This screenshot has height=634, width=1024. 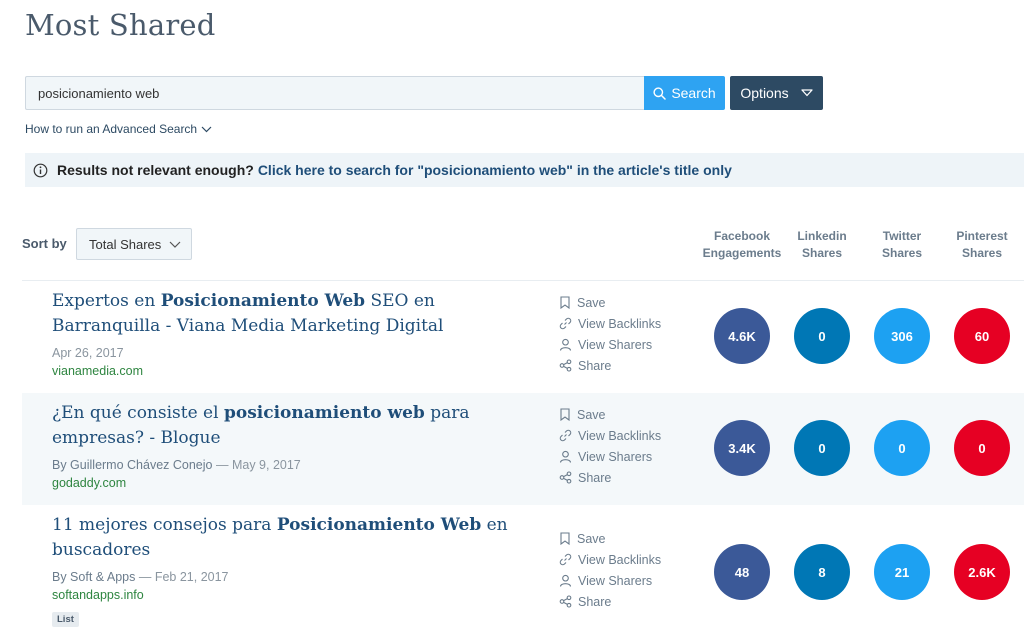 What do you see at coordinates (324, 413) in the screenshot?
I see `title-keyword: posicionamiento web` at bounding box center [324, 413].